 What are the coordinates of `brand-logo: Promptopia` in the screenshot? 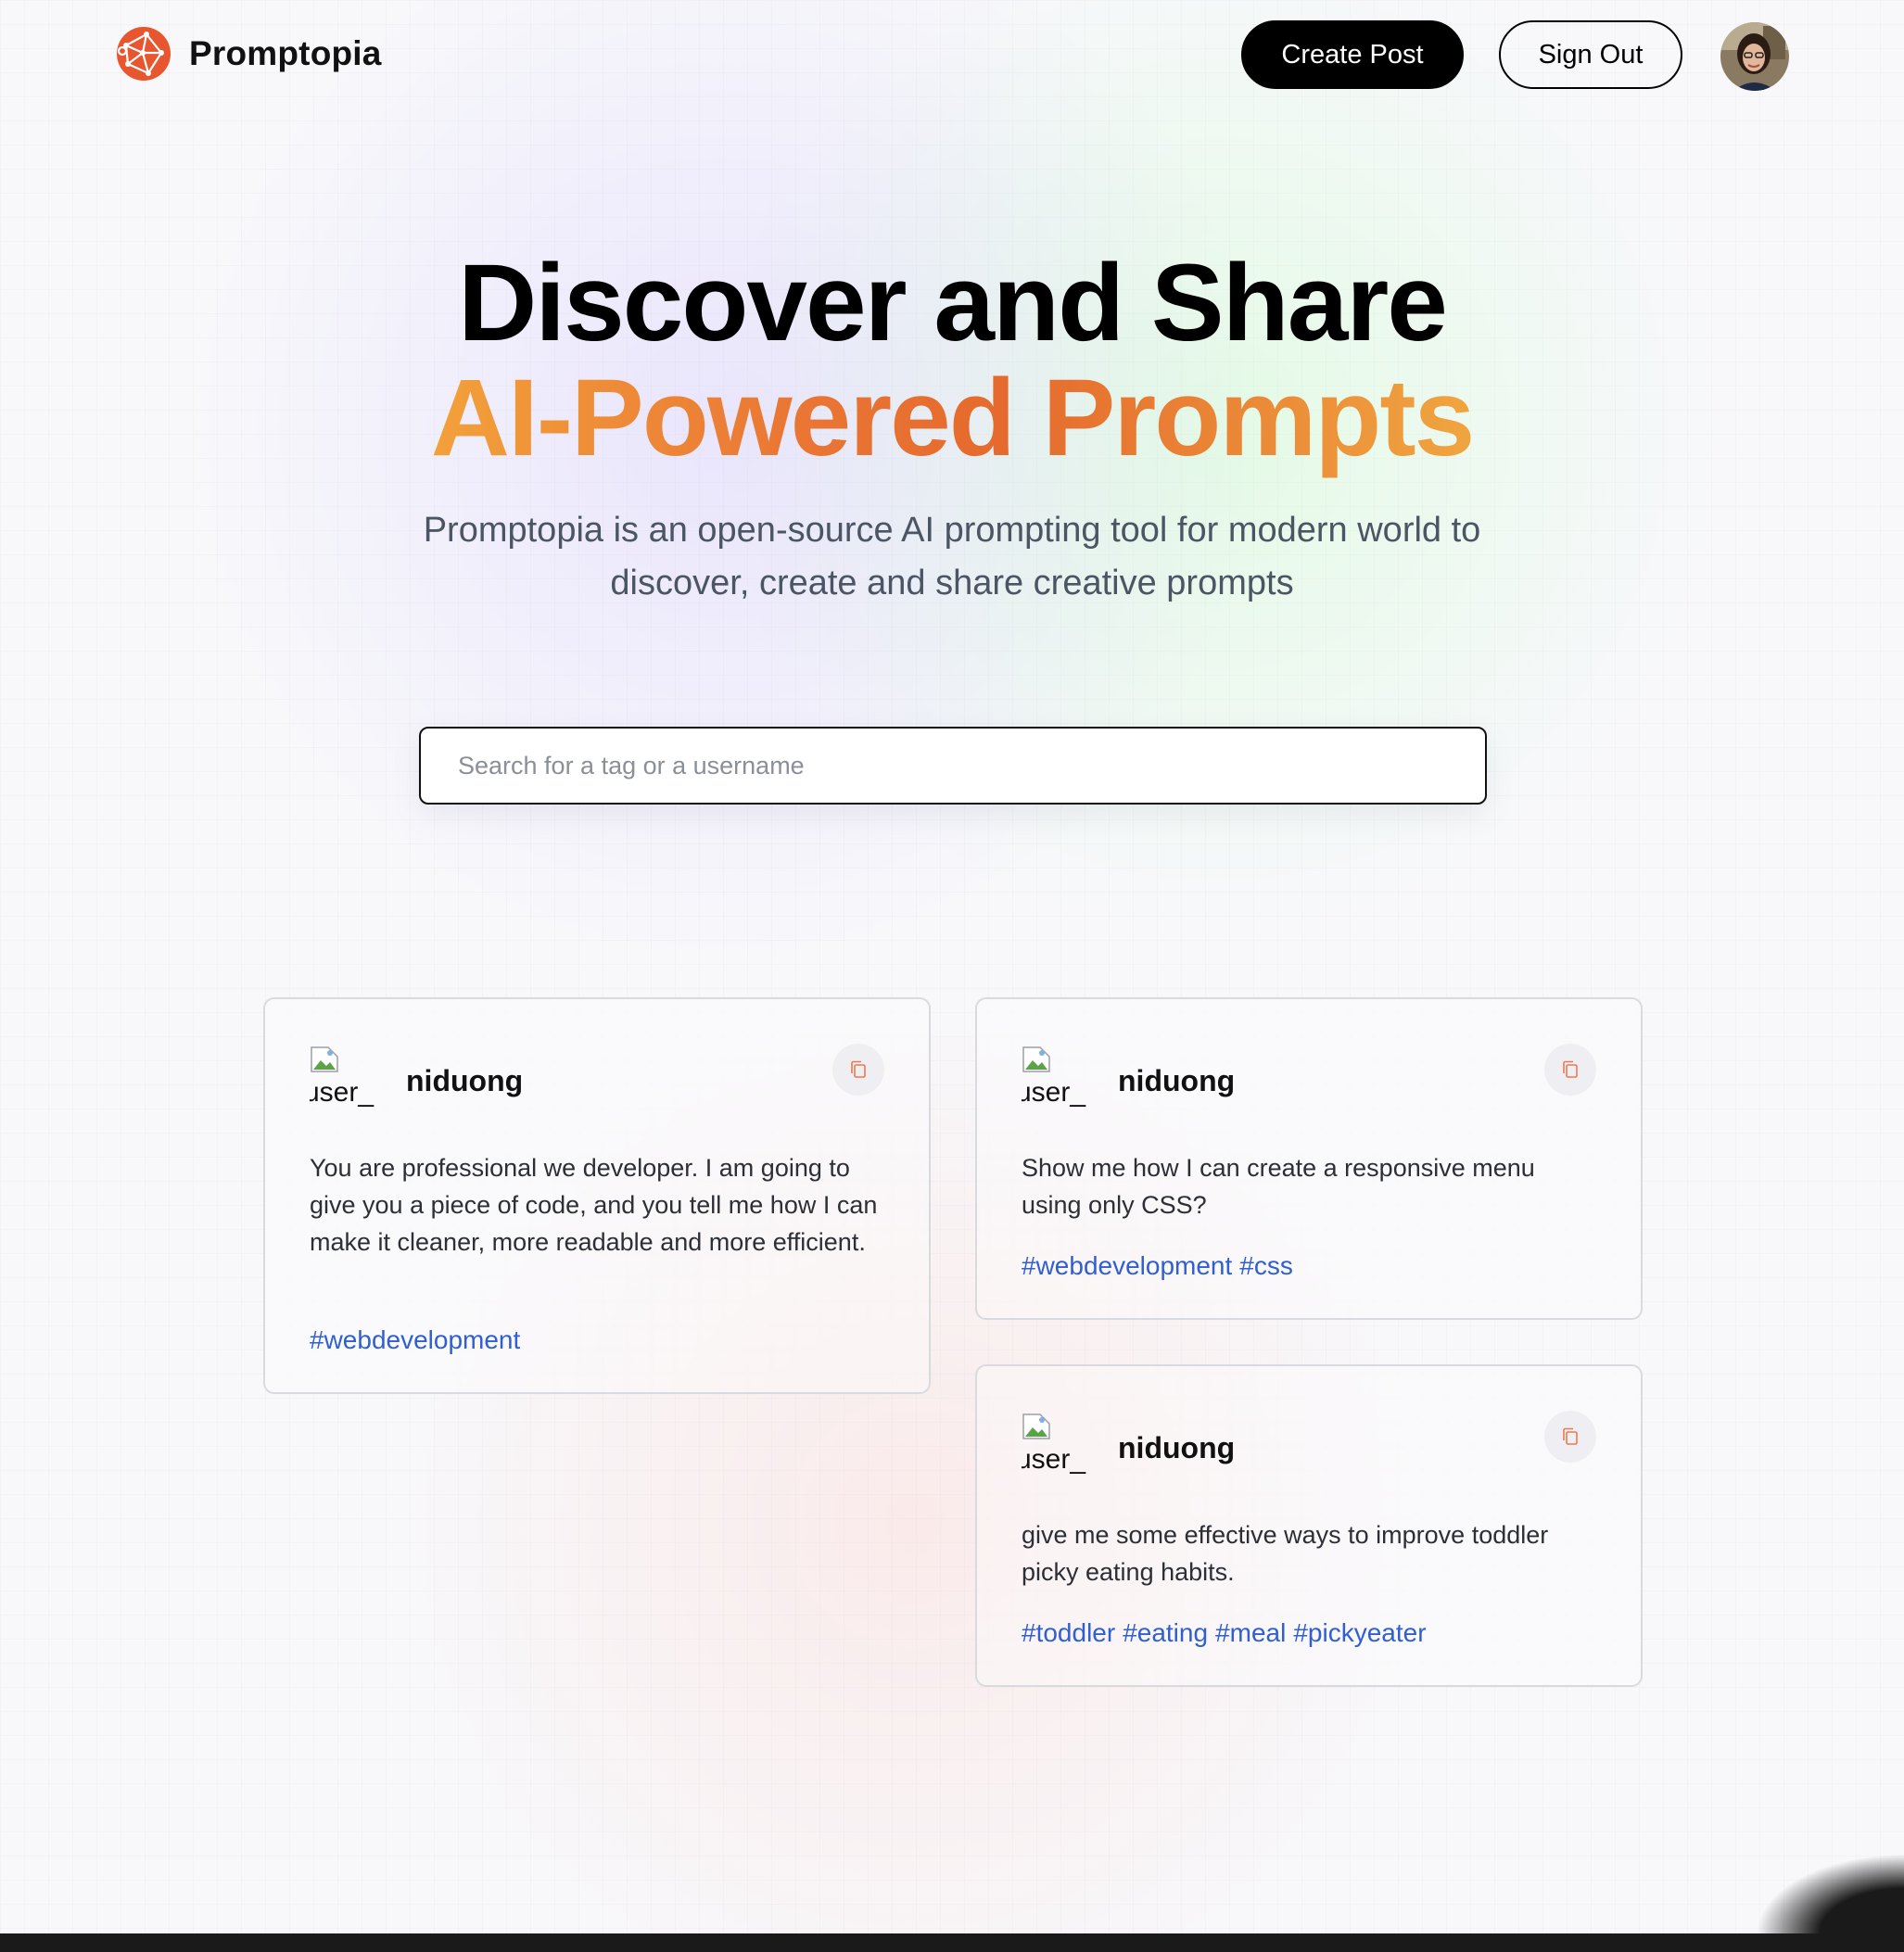 It's located at (248, 54).